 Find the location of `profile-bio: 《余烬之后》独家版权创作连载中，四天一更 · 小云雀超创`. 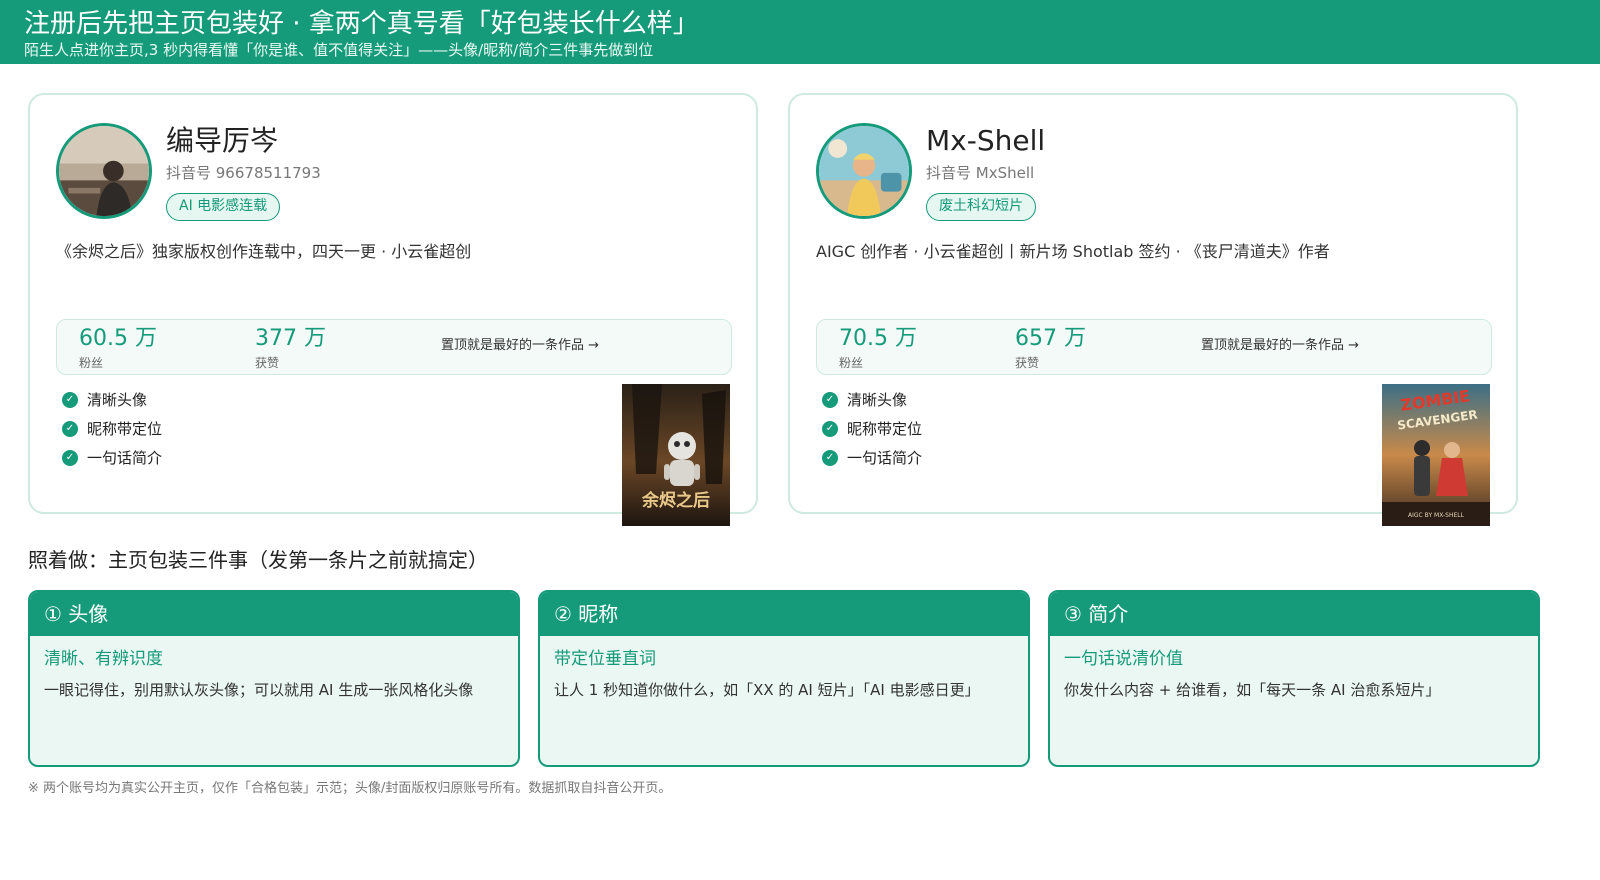

profile-bio: 《余烬之后》独家版权创作连载中，四天一更 · 小云雀超创 is located at coordinates (264, 251).